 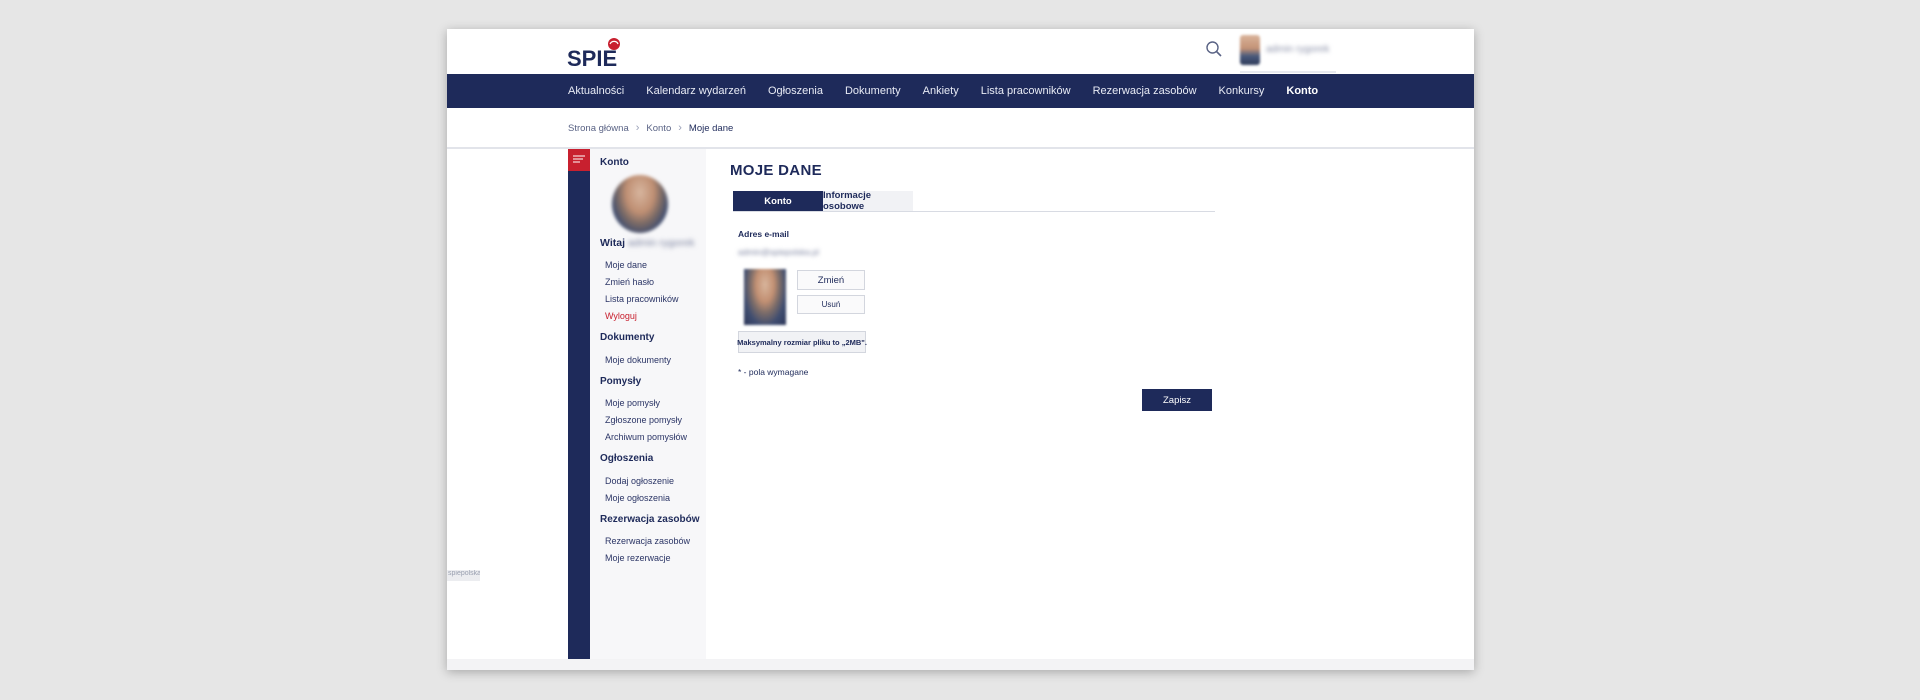 What do you see at coordinates (627, 458) in the screenshot?
I see `sidebar-section-ads: Ogłoszenia` at bounding box center [627, 458].